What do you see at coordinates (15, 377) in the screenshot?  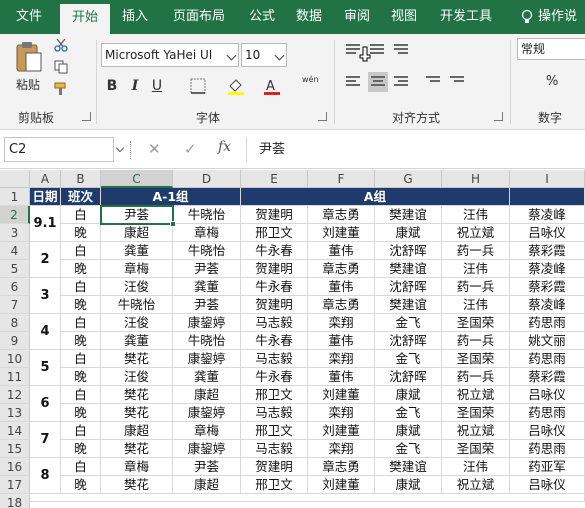 I see `row-header-11: 11` at bounding box center [15, 377].